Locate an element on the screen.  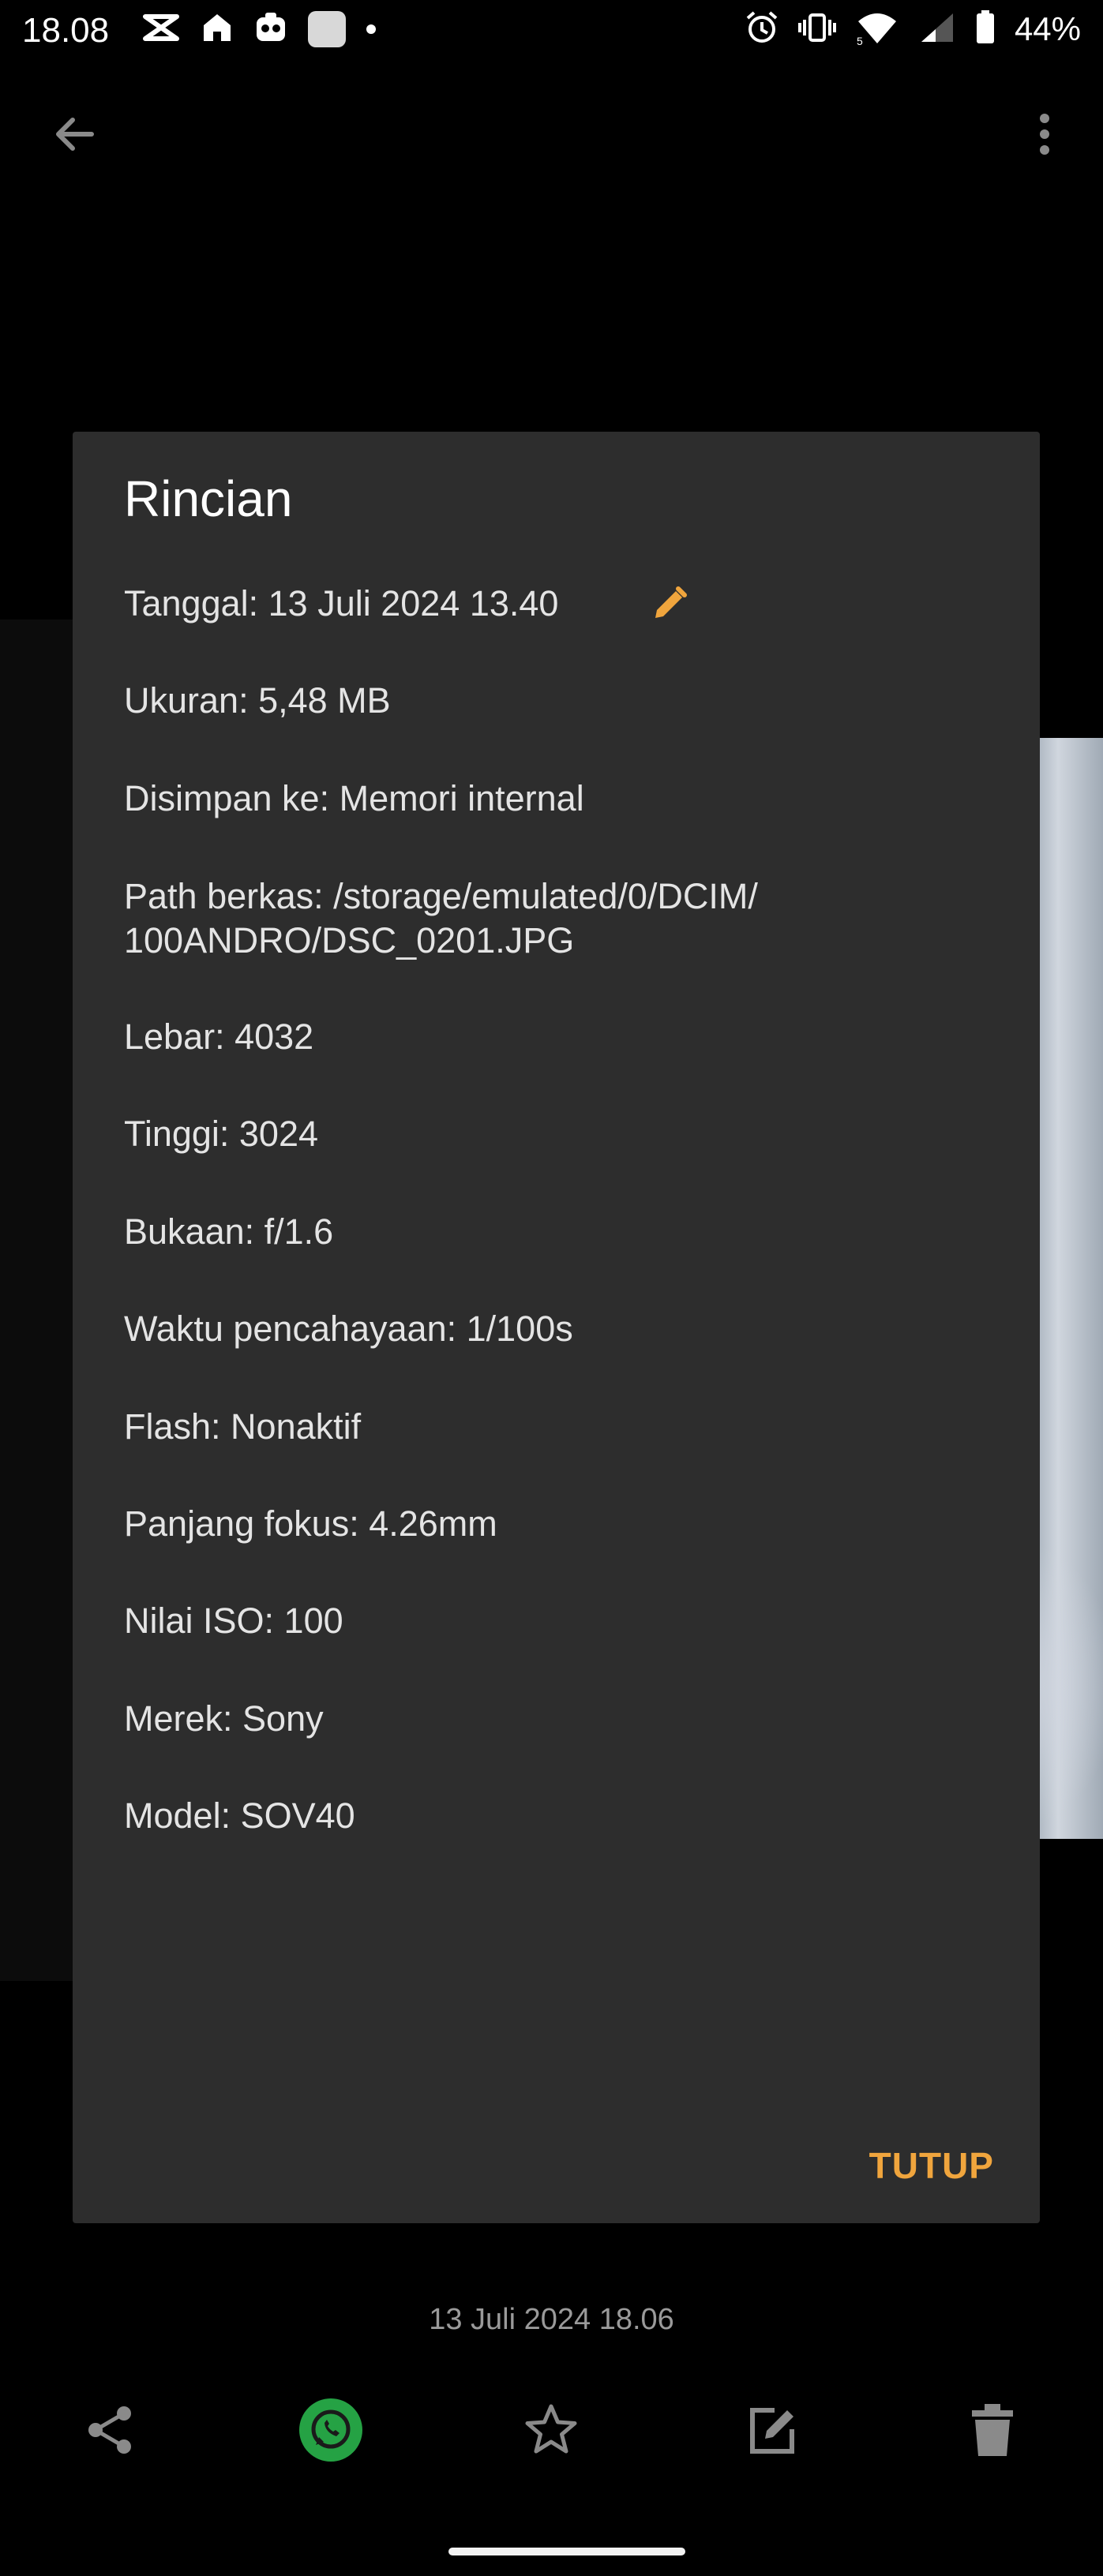
star-icon is located at coordinates (551, 2432).